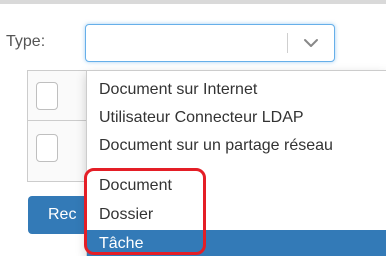 This screenshot has height=256, width=386. I want to click on dropdown-option-utilisateur-ldap: Utilisateur Connecteur LDAP, so click(236, 118).